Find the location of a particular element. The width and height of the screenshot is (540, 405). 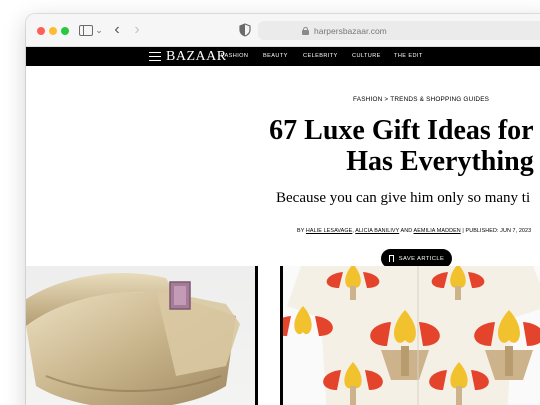

save-article-label: SAVE ARTICLE is located at coordinates (421, 258).